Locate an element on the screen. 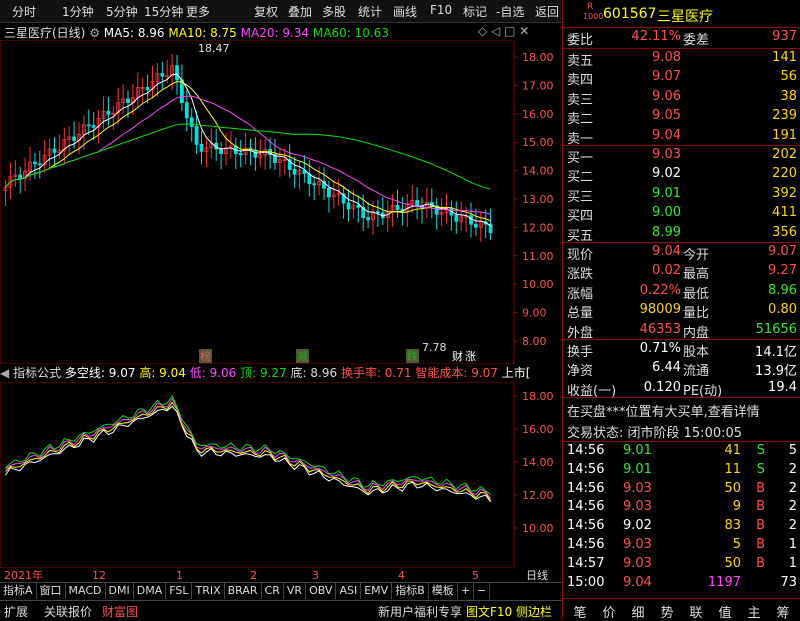 Image resolution: width=800 pixels, height=621 pixels. indicator-tab-15: + is located at coordinates (466, 591).